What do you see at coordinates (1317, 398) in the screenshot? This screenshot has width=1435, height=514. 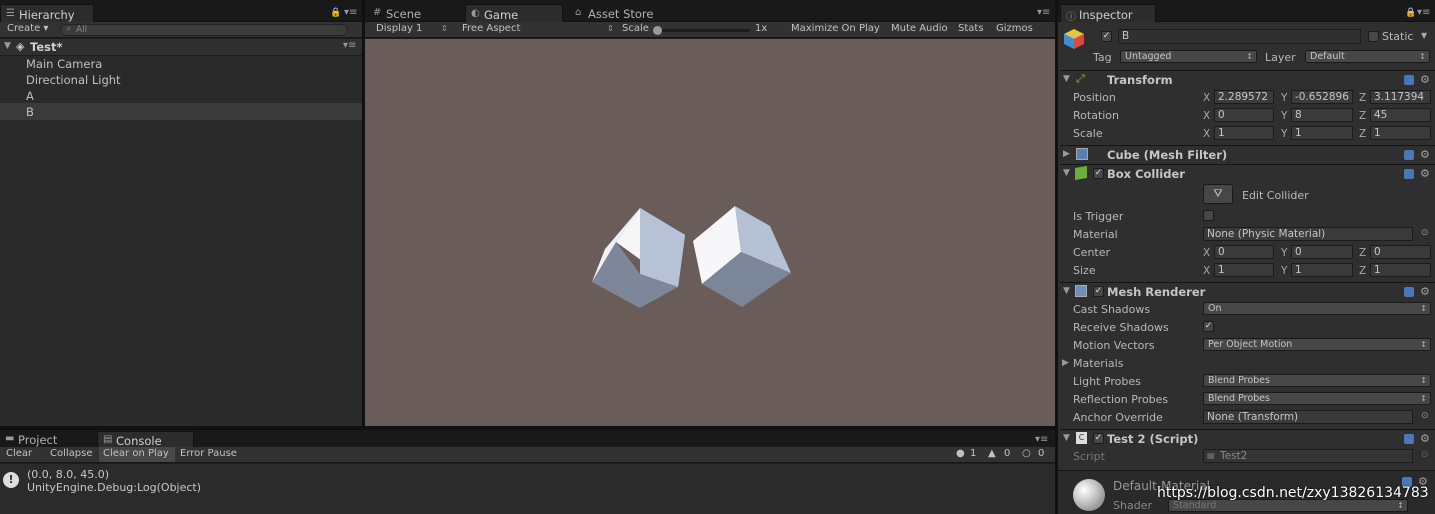 I see `reflection-probes-dropdown: Blend Probes` at bounding box center [1317, 398].